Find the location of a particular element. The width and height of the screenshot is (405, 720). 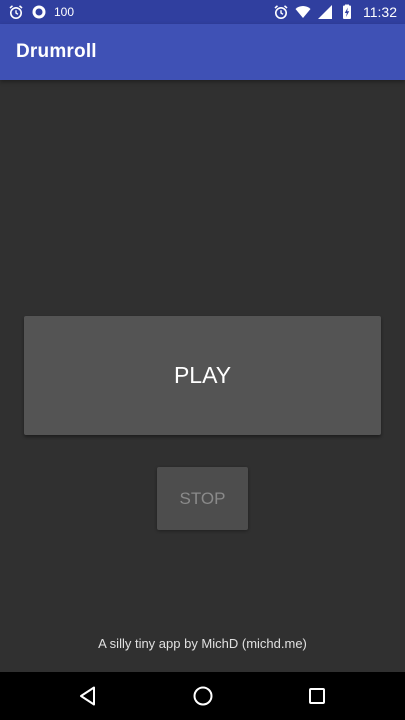

battery-level-text: 100 is located at coordinates (64, 12).